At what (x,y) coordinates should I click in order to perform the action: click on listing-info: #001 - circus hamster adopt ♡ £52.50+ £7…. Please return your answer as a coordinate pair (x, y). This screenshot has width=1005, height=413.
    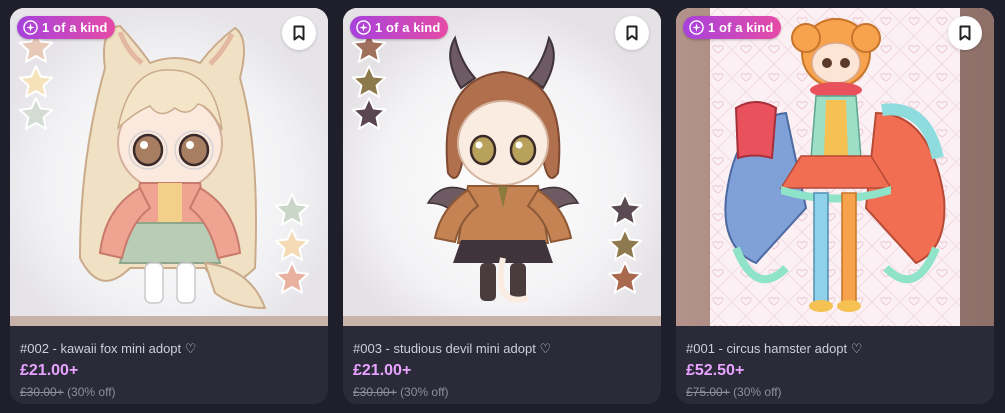
    Looking at the image, I should click on (835, 370).